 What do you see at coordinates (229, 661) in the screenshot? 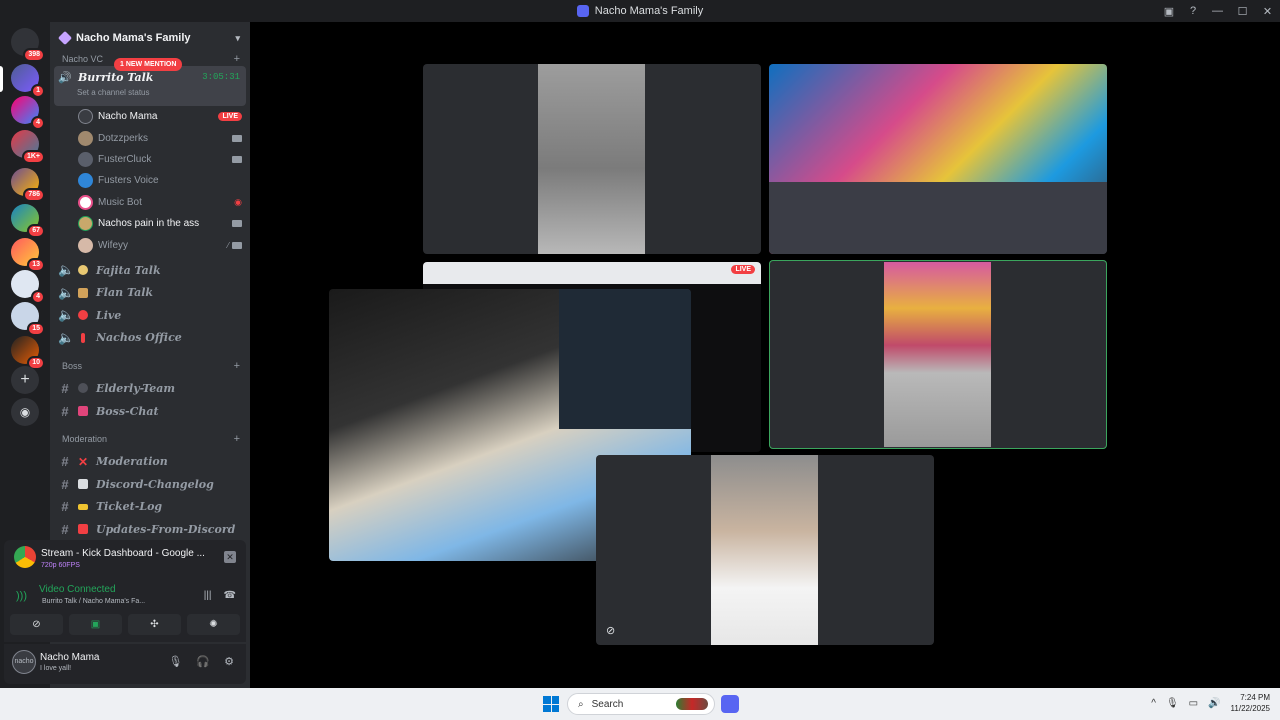
I see `settings-gear-icon: ⚙` at bounding box center [229, 661].